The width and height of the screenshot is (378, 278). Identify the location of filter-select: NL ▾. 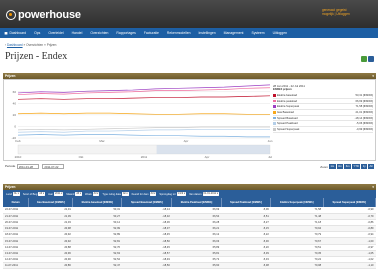
(16, 194).